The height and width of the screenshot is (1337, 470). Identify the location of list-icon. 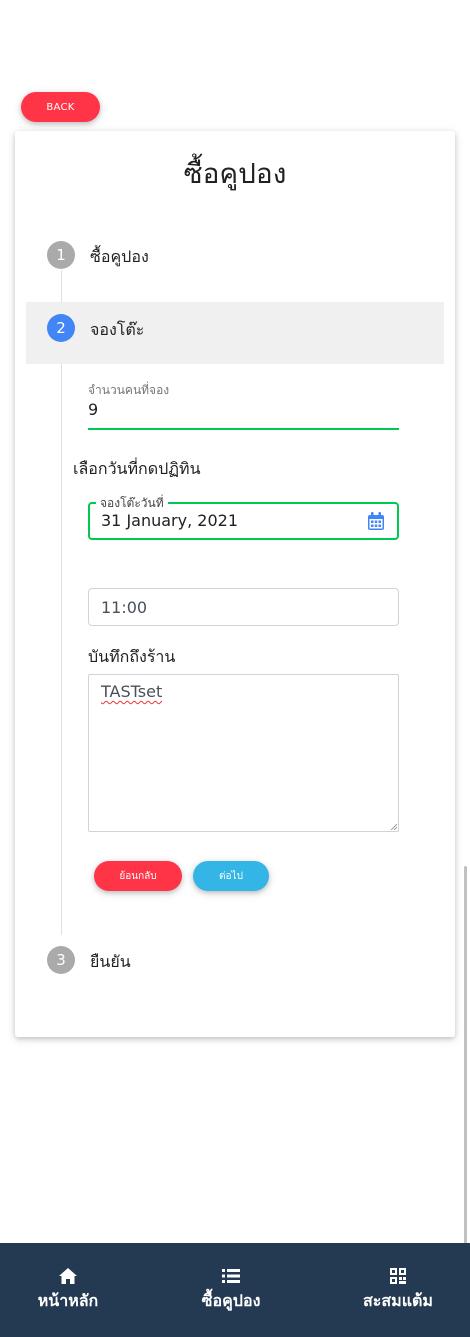
(231, 1276).